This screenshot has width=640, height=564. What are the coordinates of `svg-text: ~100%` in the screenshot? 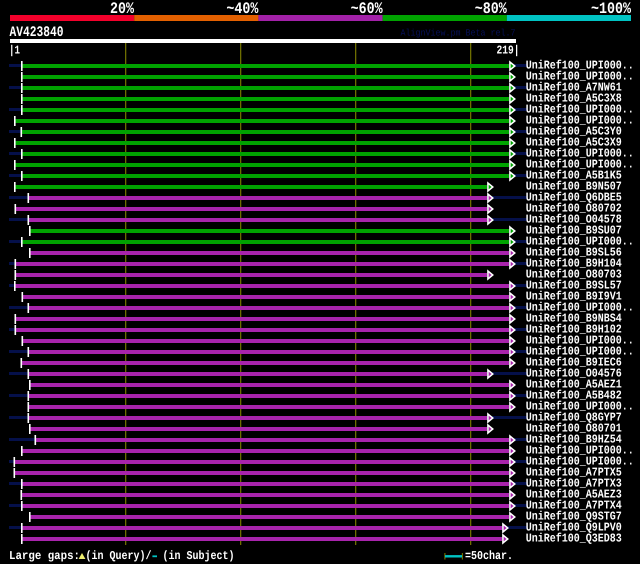 It's located at (611, 9).